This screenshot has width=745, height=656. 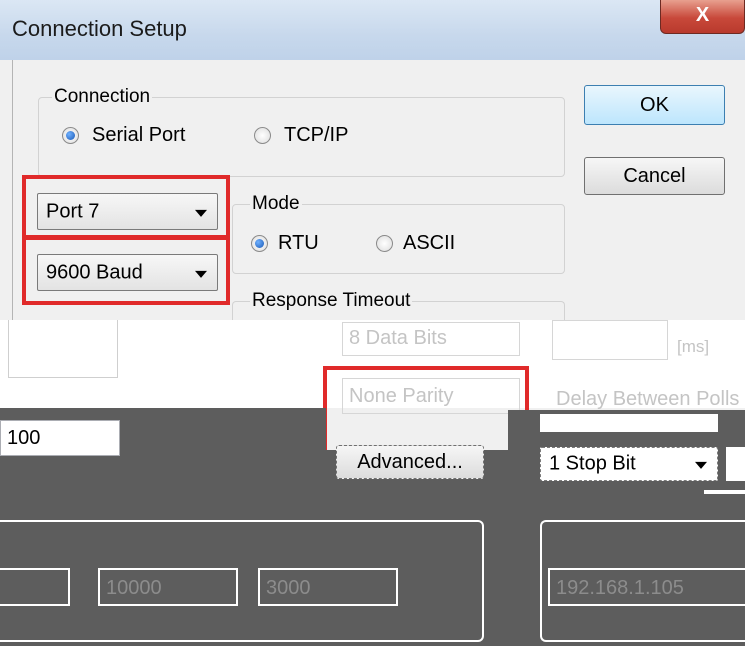 I want to click on glitch-white-small, so click(x=735, y=464).